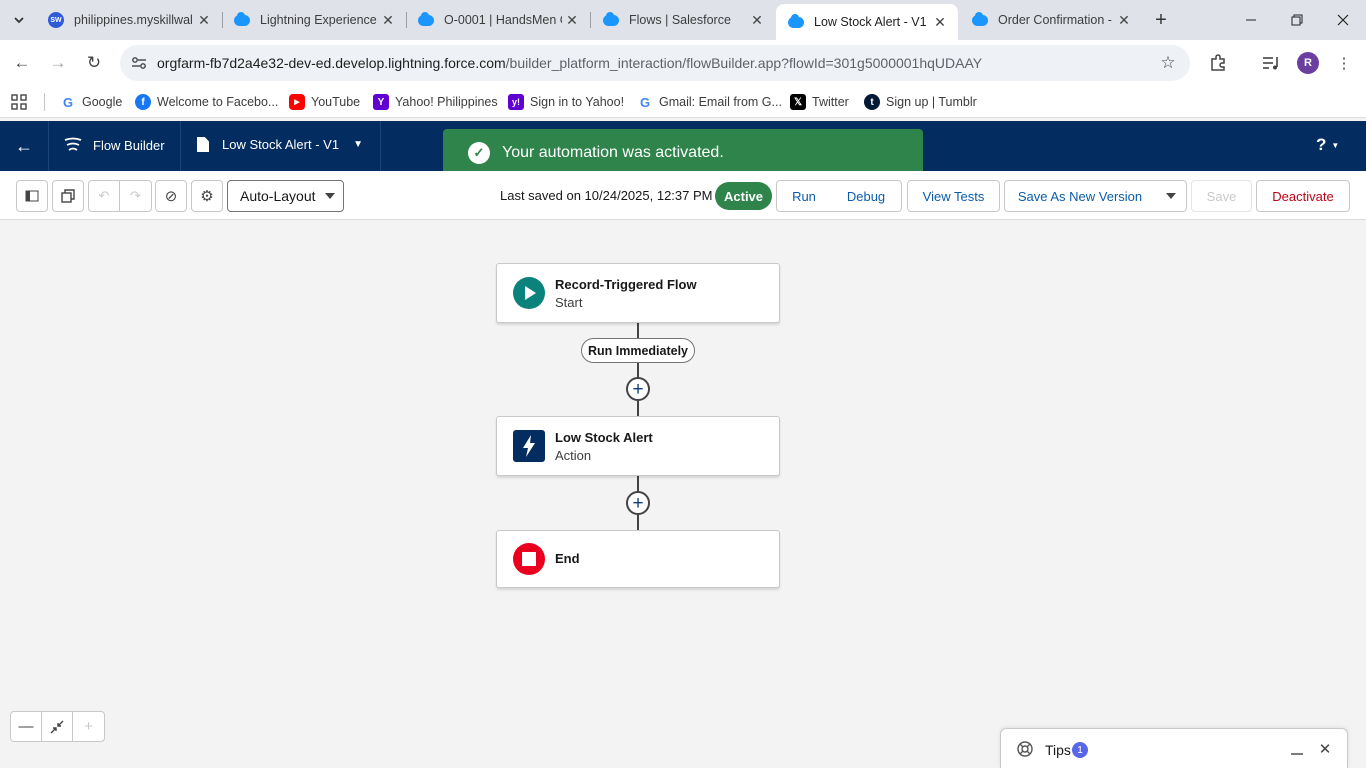  I want to click on redo-icon: ↷, so click(135, 195).